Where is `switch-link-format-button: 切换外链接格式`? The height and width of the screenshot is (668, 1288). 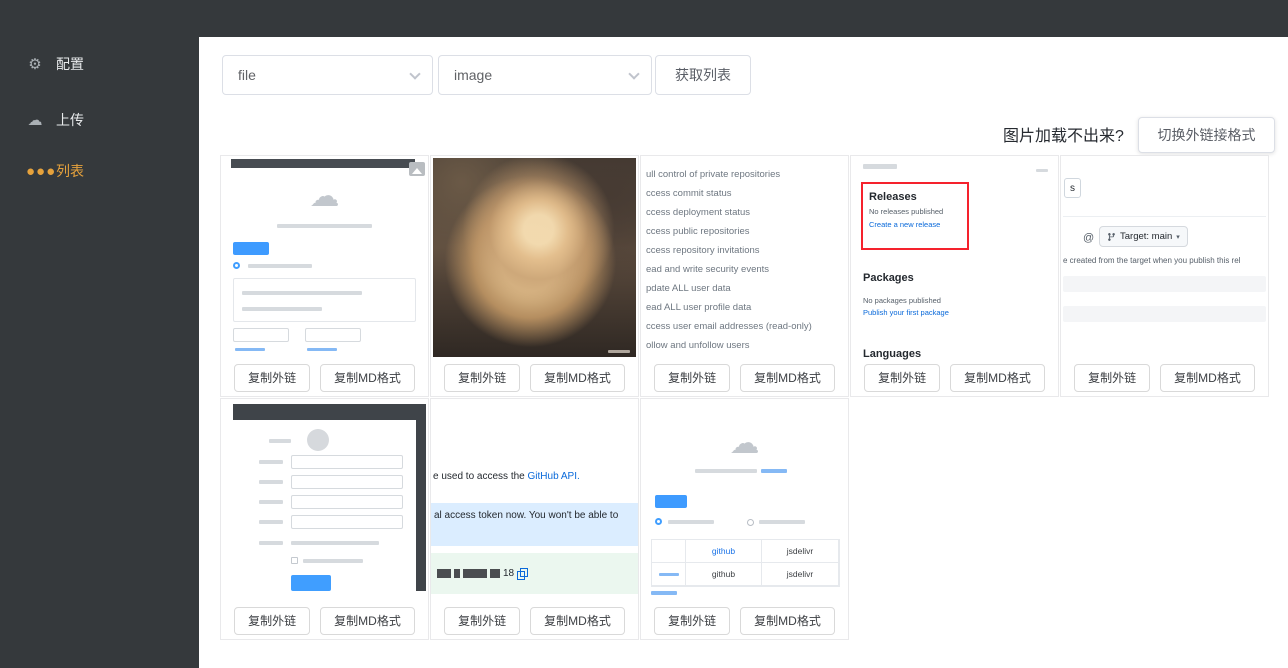 switch-link-format-button: 切换外链接格式 is located at coordinates (1206, 135).